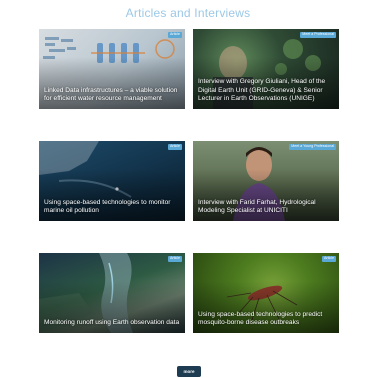 This screenshot has width=376, height=378. What do you see at coordinates (188, 13) in the screenshot?
I see `section-title: Articles and Interviews` at bounding box center [188, 13].